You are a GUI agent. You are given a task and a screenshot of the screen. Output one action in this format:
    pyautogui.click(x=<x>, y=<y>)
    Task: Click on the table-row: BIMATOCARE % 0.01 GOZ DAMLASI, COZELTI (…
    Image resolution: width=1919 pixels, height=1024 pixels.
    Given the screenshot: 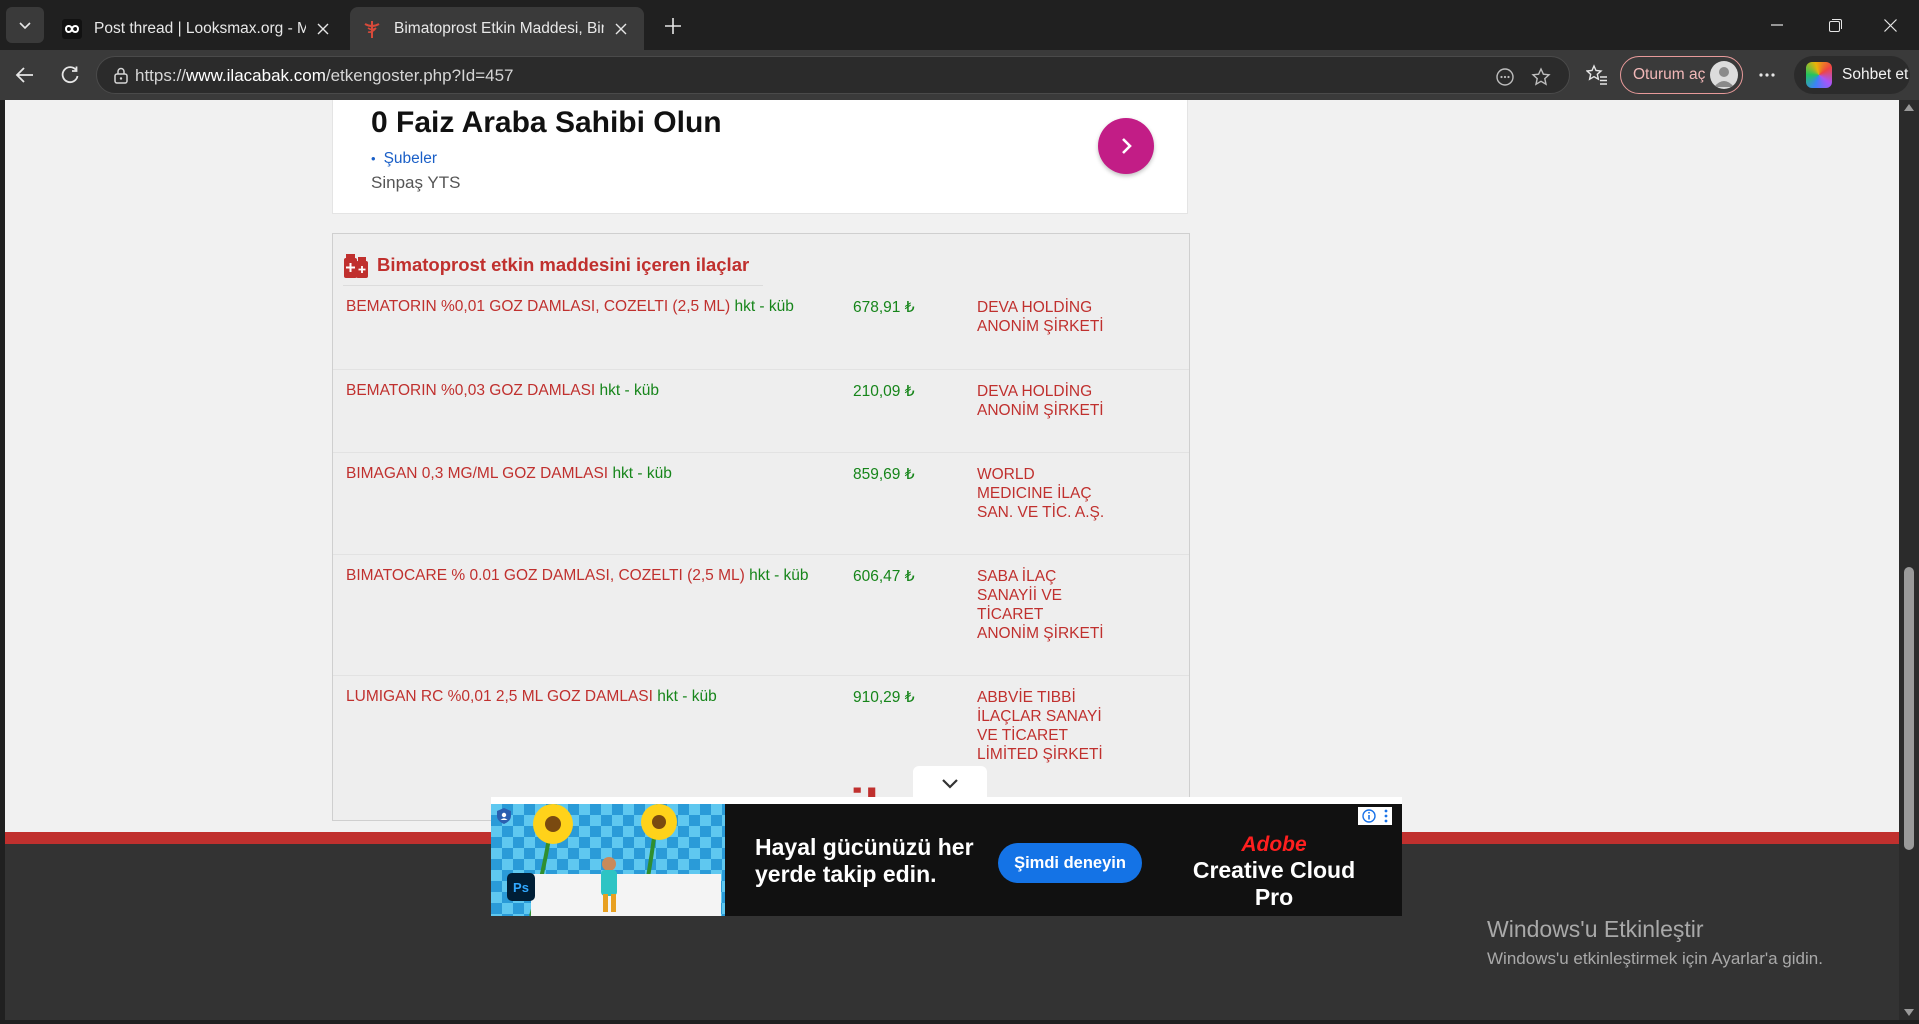 What is the action you would take?
    pyautogui.click(x=761, y=615)
    